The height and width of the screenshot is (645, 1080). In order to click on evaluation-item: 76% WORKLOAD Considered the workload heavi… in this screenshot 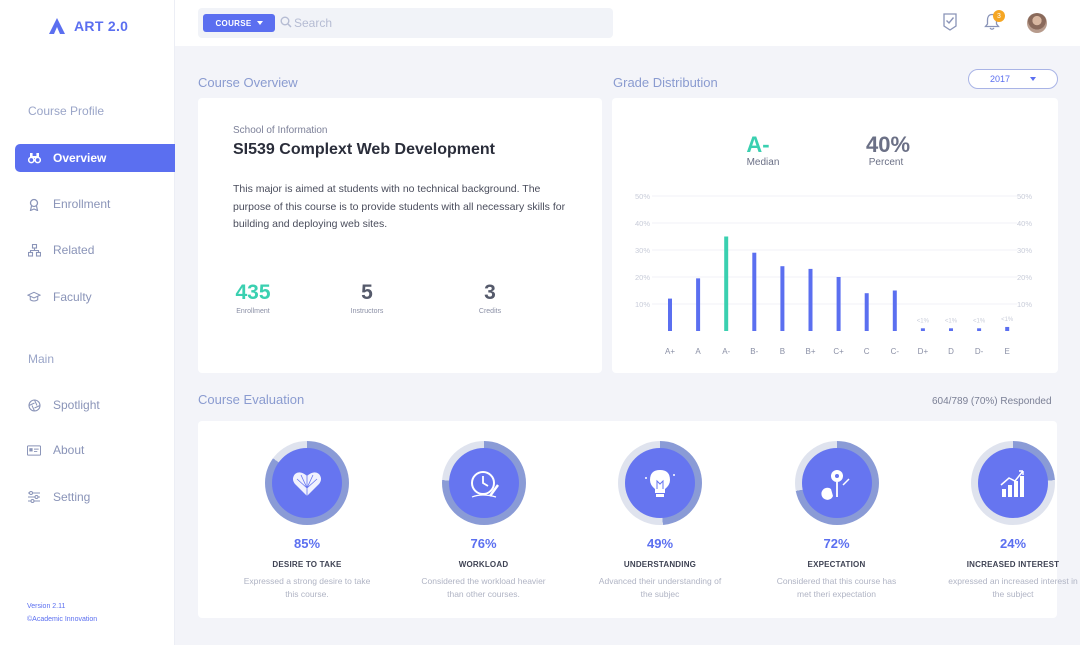, I will do `click(484, 511)`.